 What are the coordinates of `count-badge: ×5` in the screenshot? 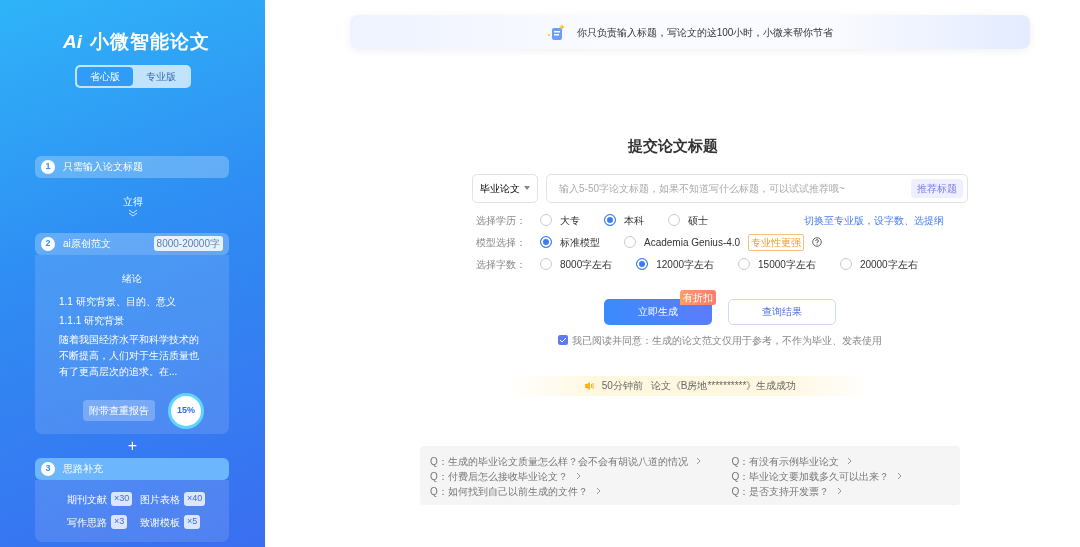 It's located at (192, 522).